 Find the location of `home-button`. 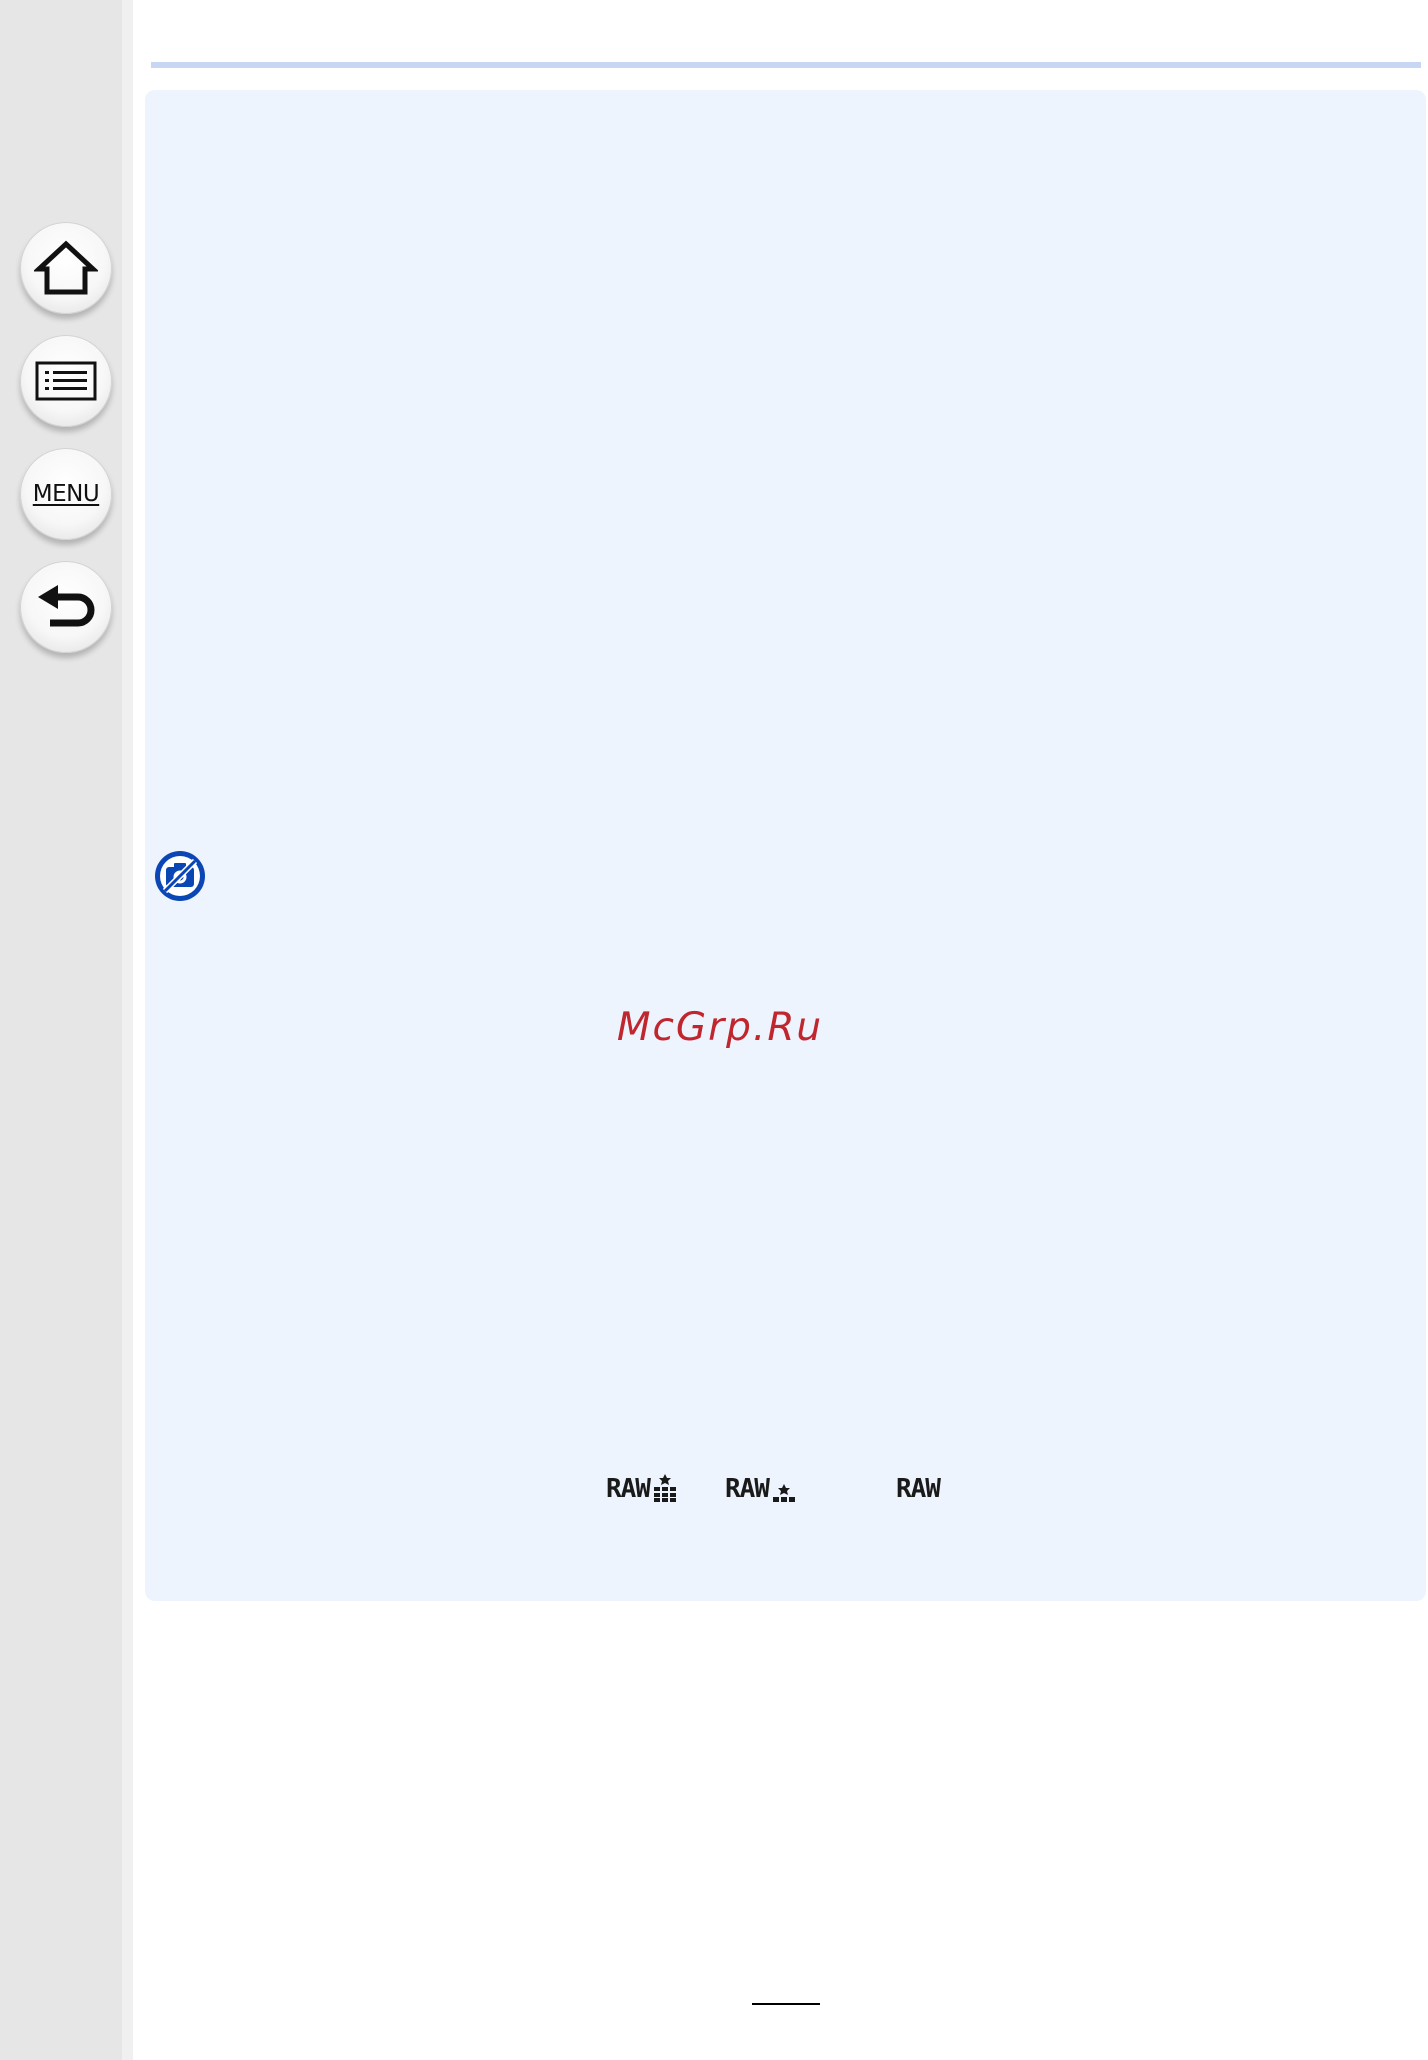

home-button is located at coordinates (66, 268).